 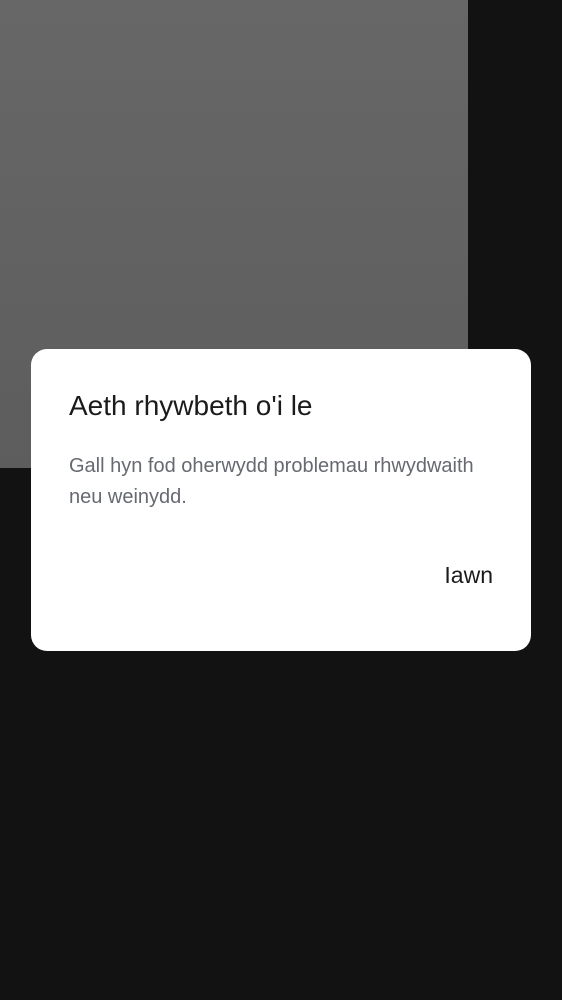 What do you see at coordinates (191, 405) in the screenshot?
I see `dialog-title: Aeth rhywbeth o'i le` at bounding box center [191, 405].